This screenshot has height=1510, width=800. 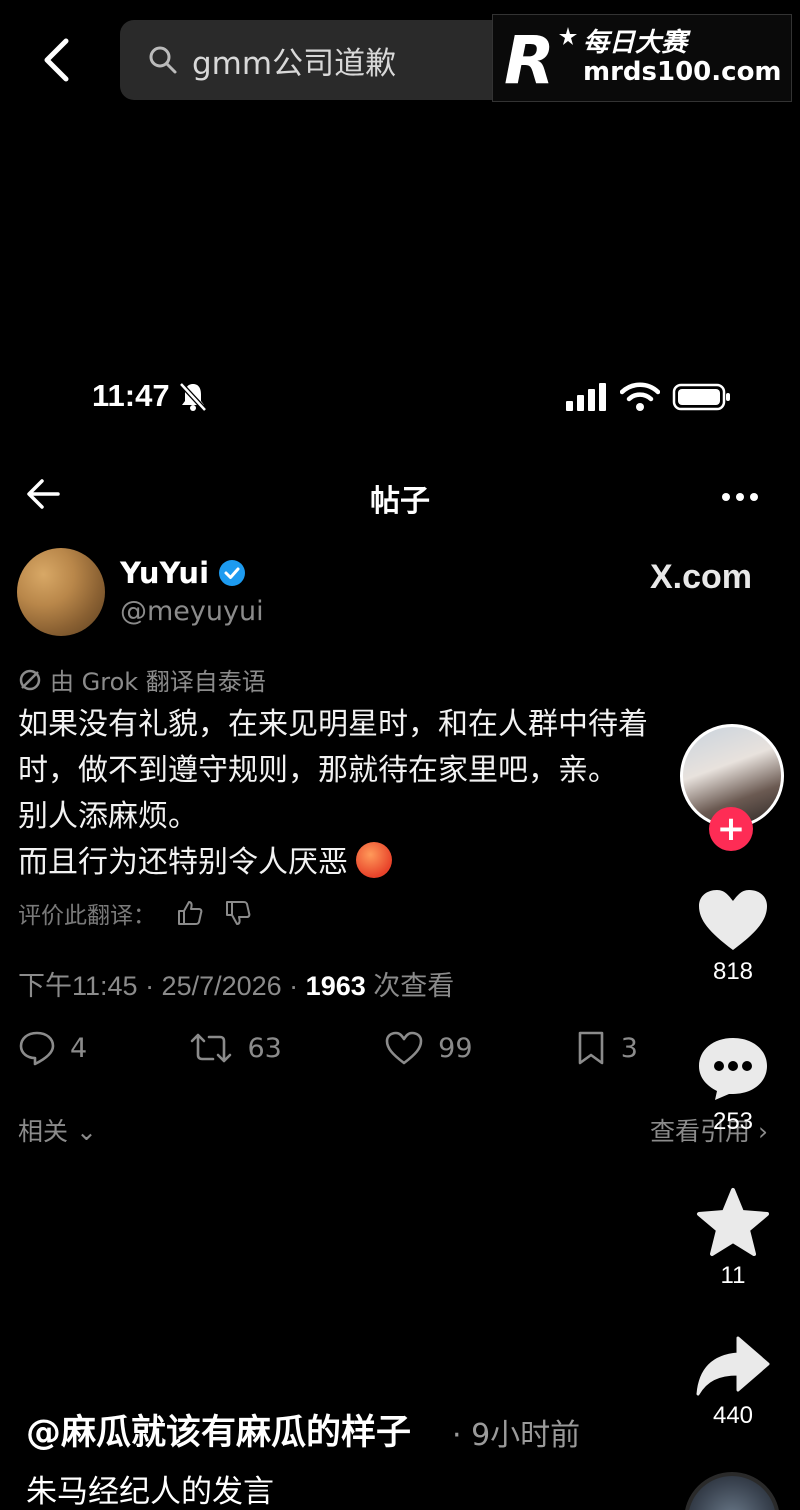 I want to click on bookmark-icon, so click(x=591, y=1048).